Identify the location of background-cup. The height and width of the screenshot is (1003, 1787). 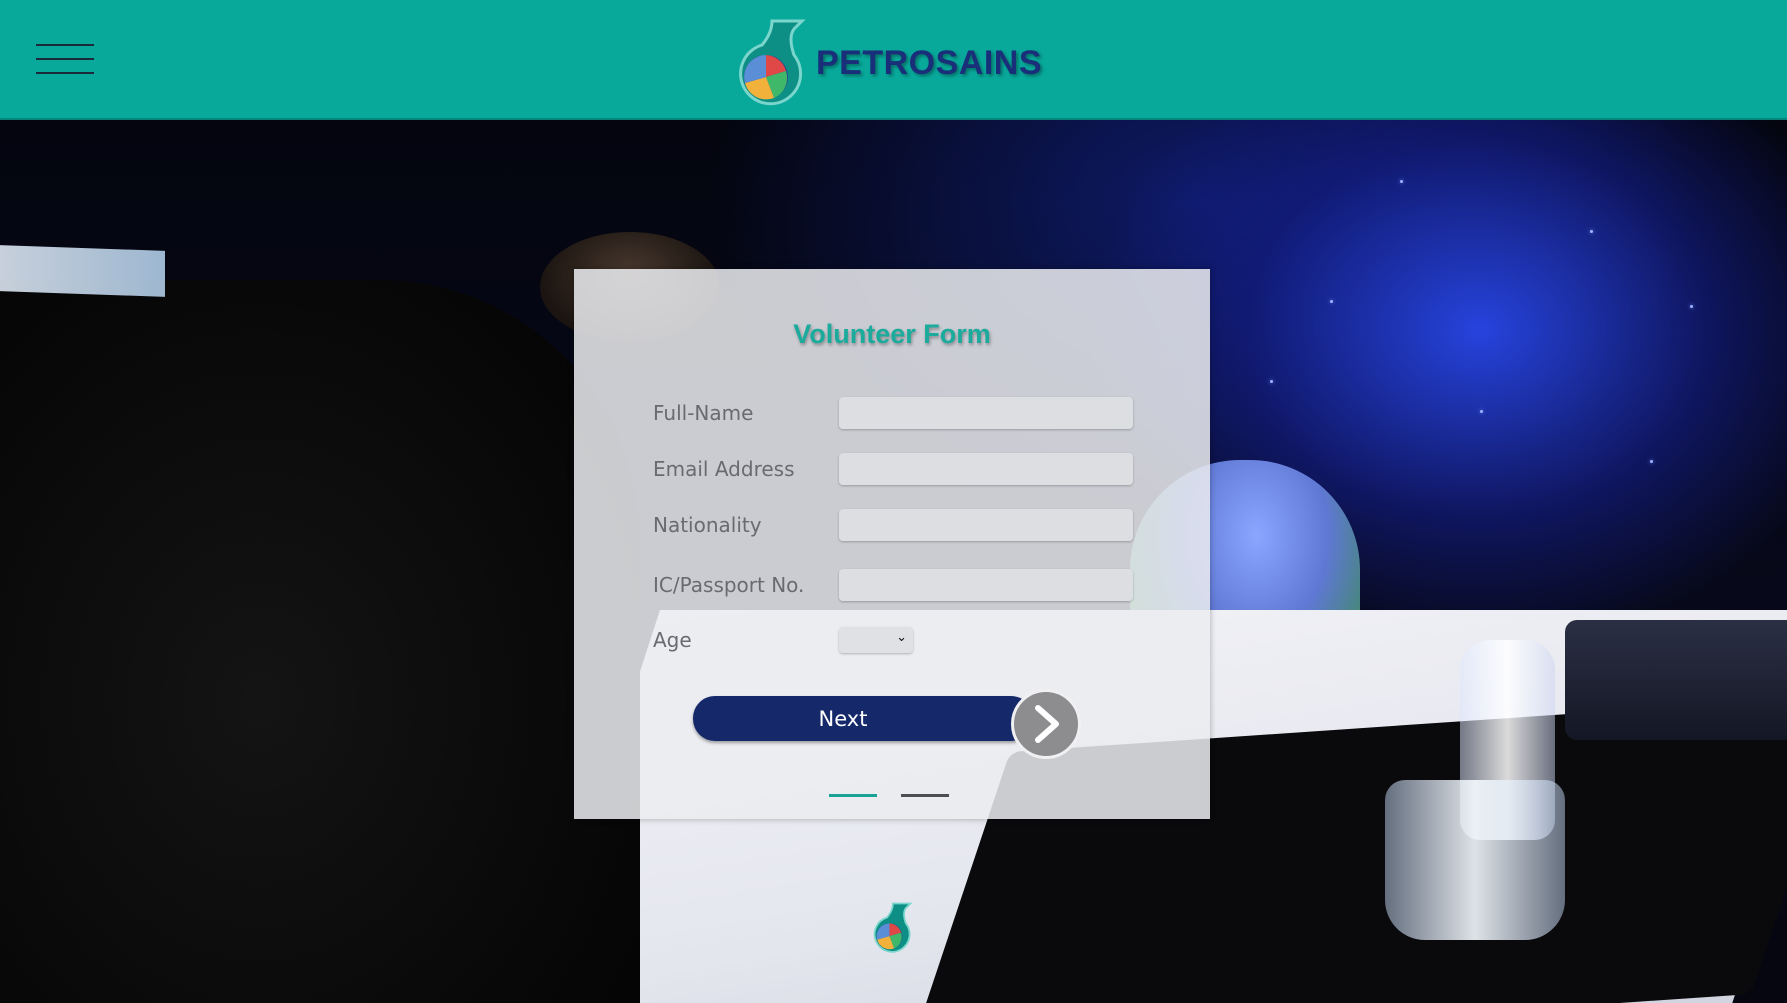
(1475, 860).